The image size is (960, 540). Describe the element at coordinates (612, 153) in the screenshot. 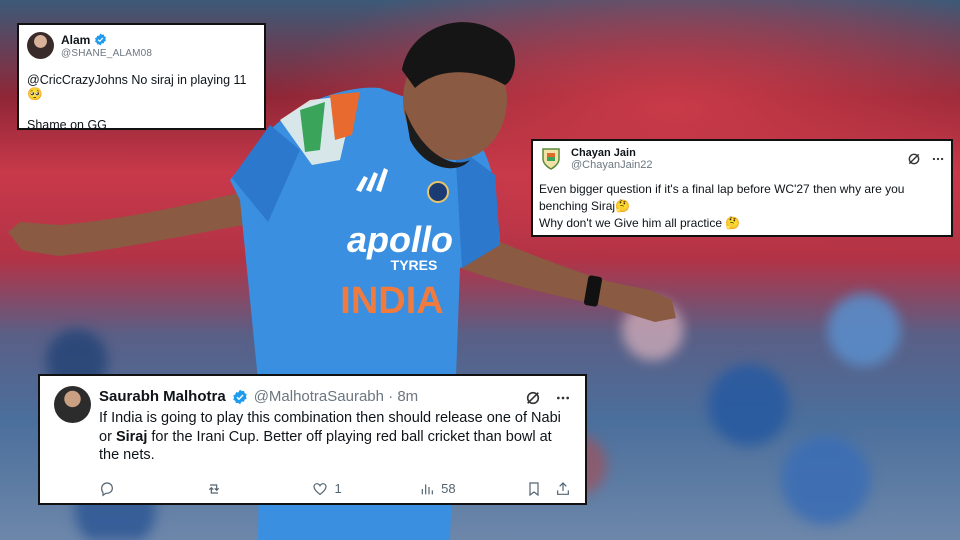

I see `author-name: Chayan Jain` at that location.